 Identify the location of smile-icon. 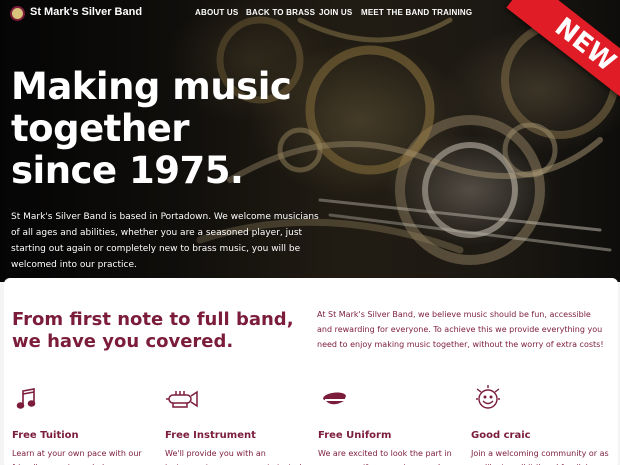
(488, 400).